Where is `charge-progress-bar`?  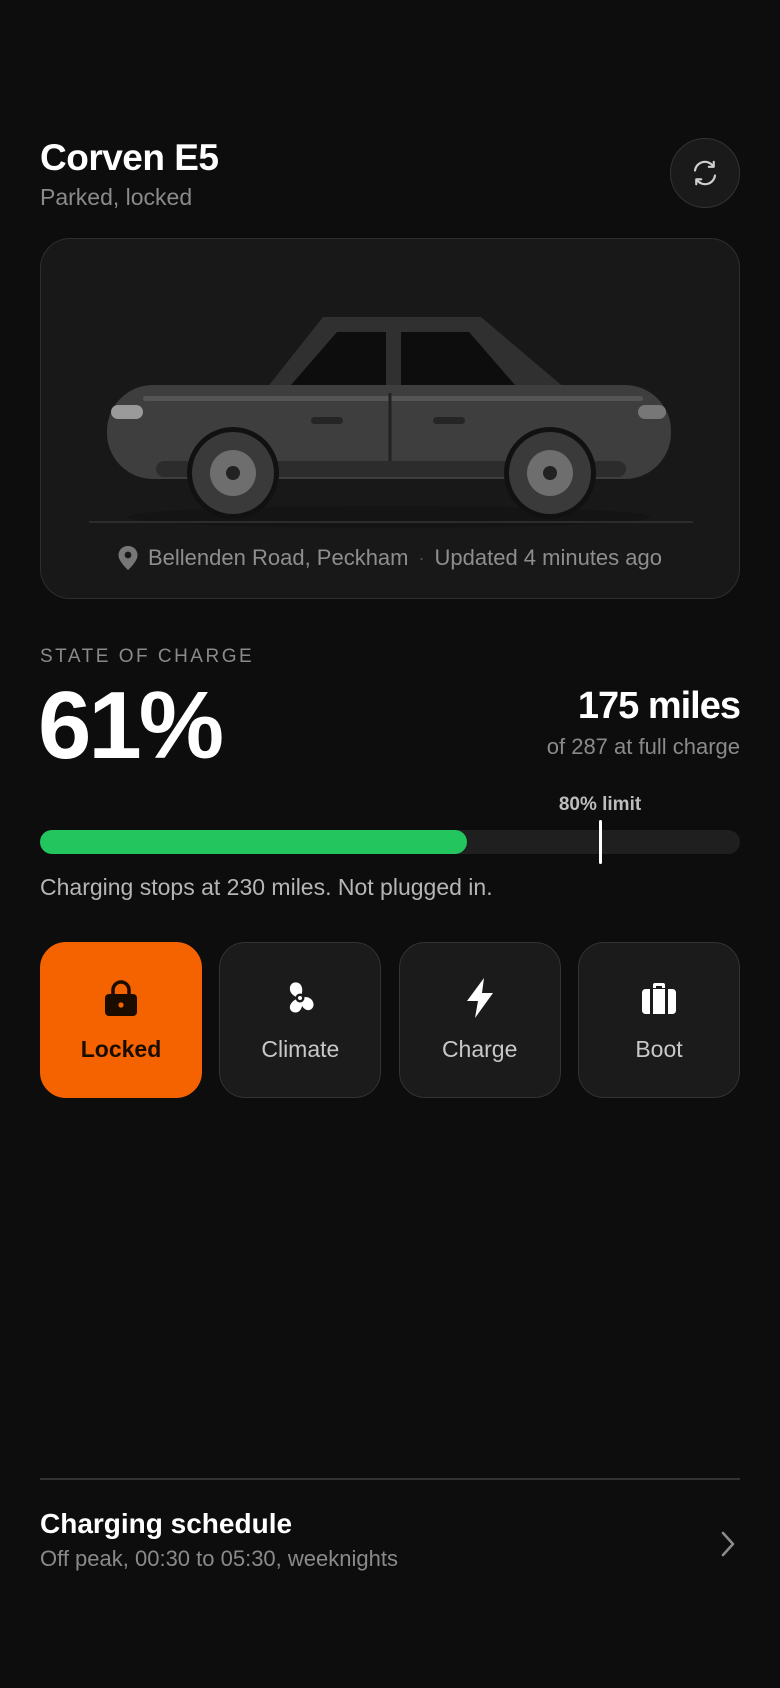
charge-progress-bar is located at coordinates (390, 842).